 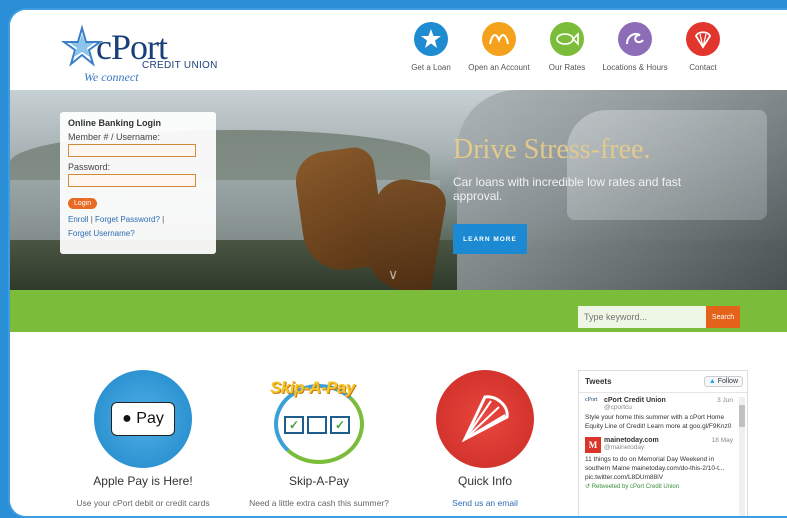 What do you see at coordinates (485, 419) in the screenshot?
I see `scallop-shell-icon` at bounding box center [485, 419].